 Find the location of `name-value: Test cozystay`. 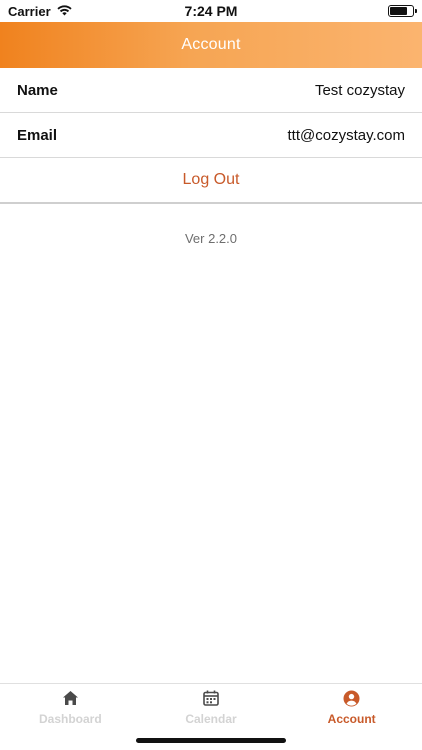

name-value: Test cozystay is located at coordinates (359, 90).